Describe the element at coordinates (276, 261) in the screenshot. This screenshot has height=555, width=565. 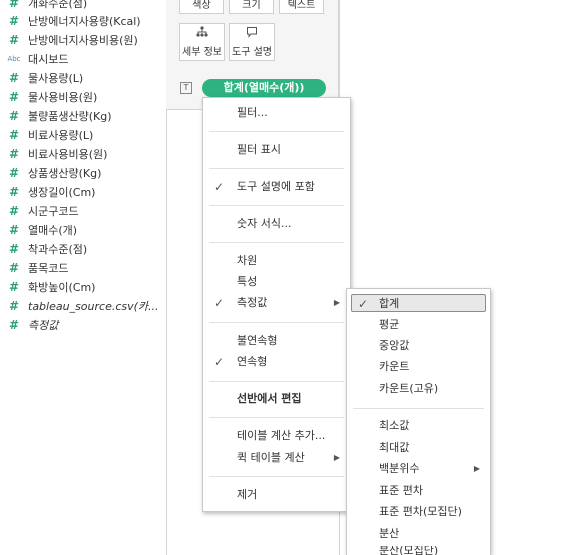
I see `menu-item-dimension: 차원` at that location.